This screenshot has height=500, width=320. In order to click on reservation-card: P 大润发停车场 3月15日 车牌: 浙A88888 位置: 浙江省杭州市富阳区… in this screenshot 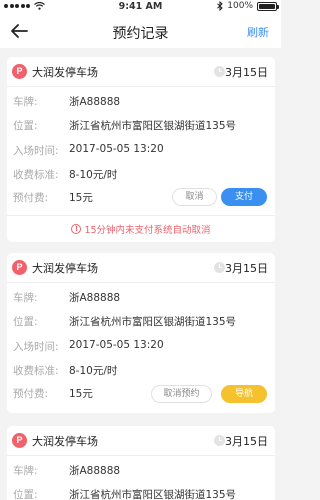, I will do `click(141, 463)`.